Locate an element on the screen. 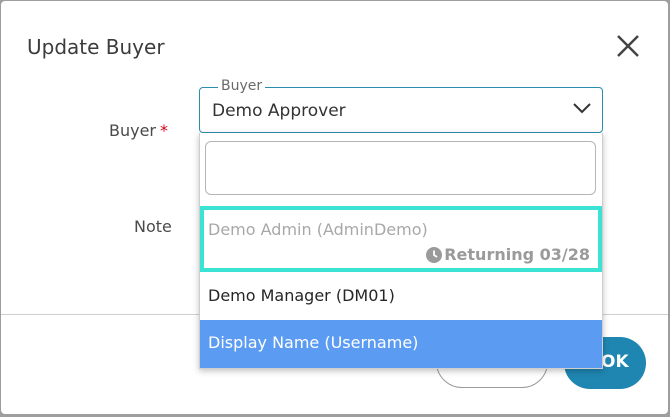 Image resolution: width=670 pixels, height=417 pixels. ok-button-label: OK is located at coordinates (615, 362).